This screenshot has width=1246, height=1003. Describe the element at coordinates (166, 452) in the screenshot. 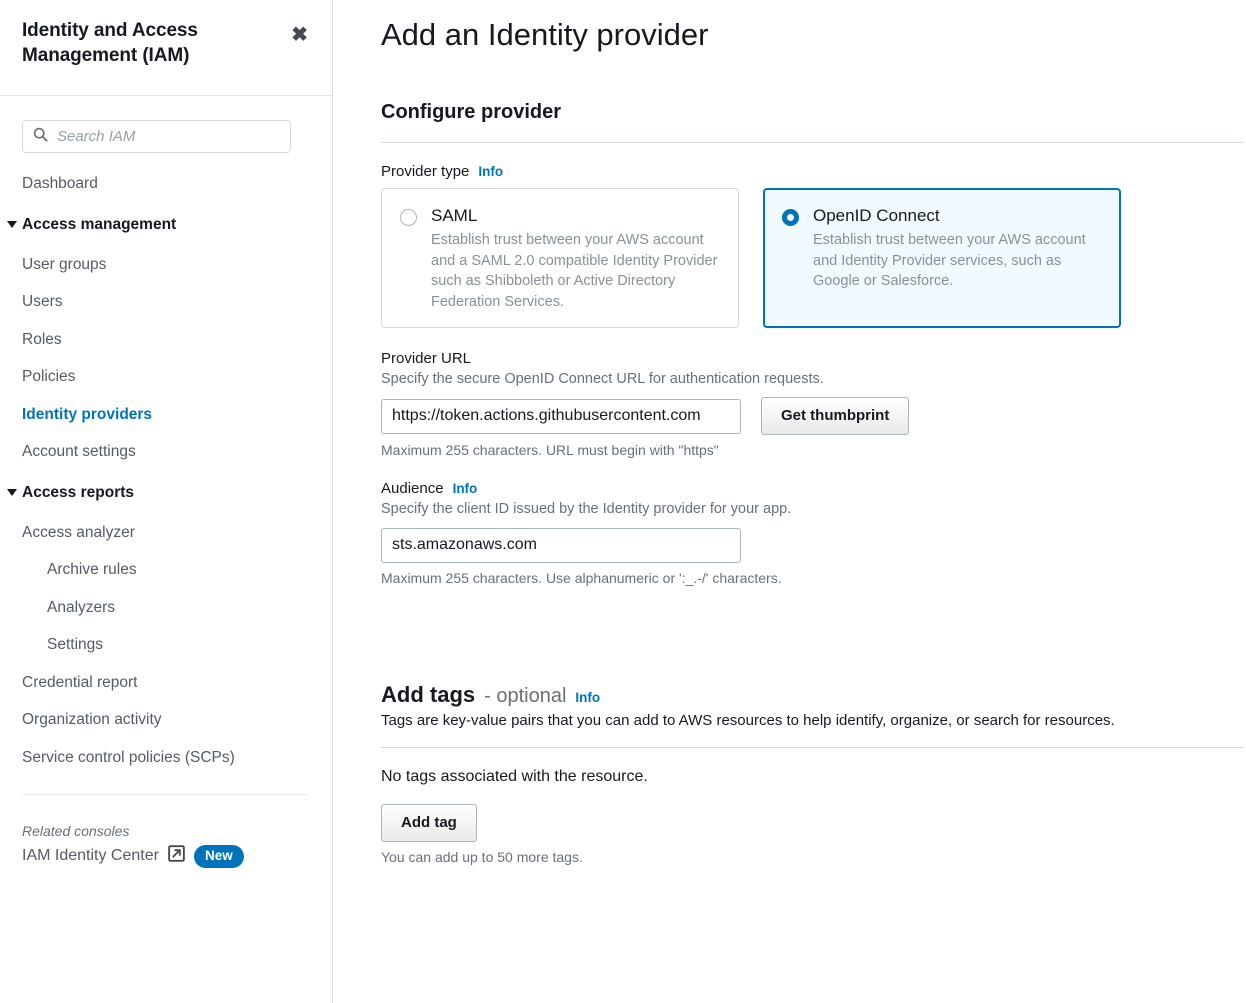

I see `sidebar-item-account-settings: Account settings` at that location.